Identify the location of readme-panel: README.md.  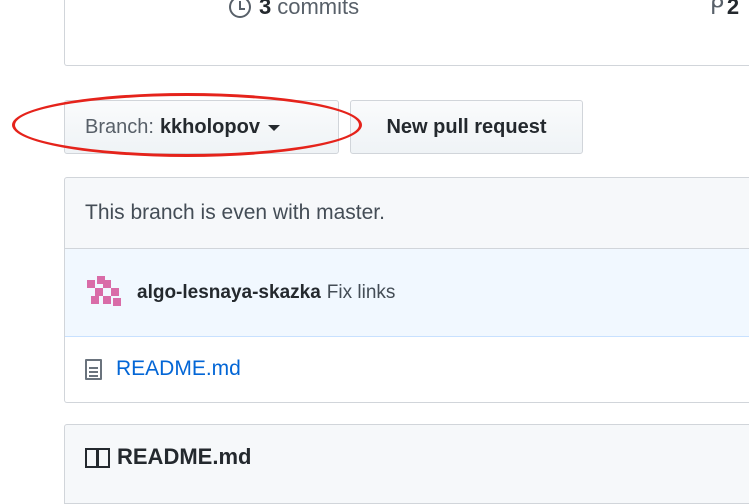
(406, 464).